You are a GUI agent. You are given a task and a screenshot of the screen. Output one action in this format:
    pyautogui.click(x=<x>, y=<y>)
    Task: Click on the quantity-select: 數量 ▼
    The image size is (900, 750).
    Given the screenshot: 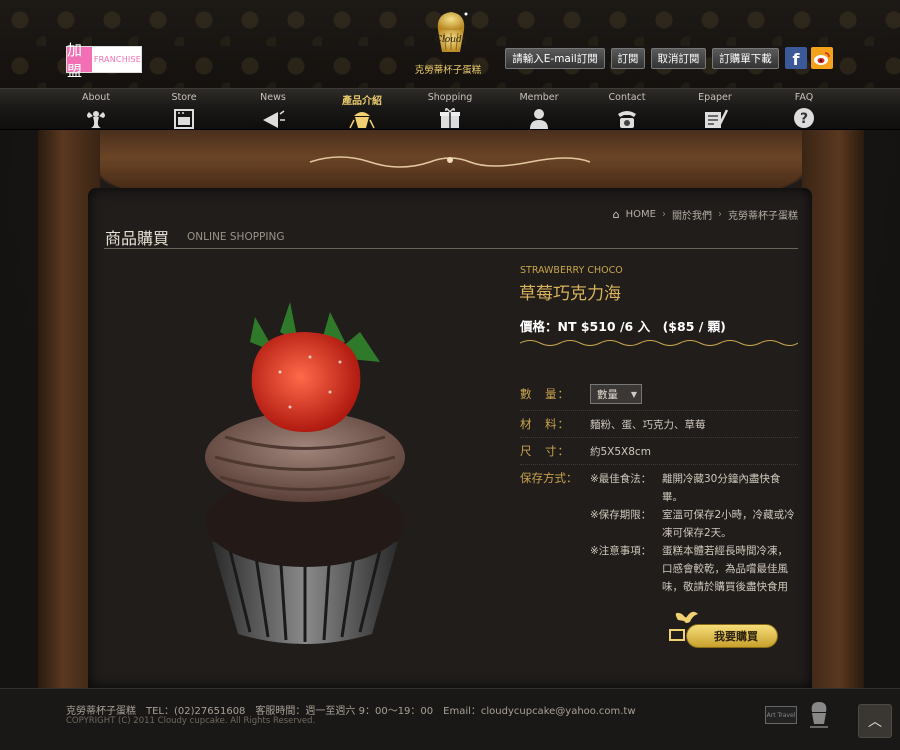 What is the action you would take?
    pyautogui.click(x=616, y=394)
    